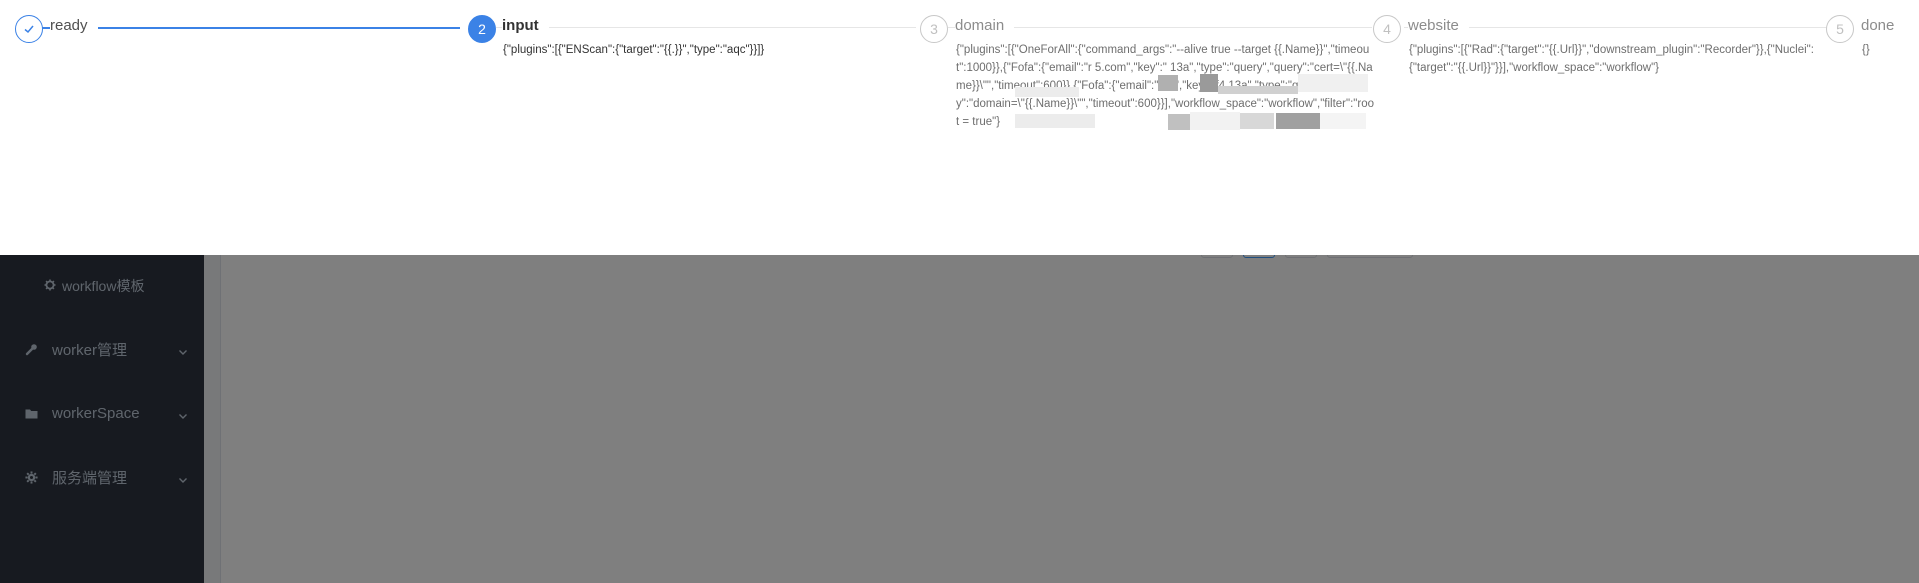  Describe the element at coordinates (1866, 50) in the screenshot. I see `step-description-done: {}` at that location.